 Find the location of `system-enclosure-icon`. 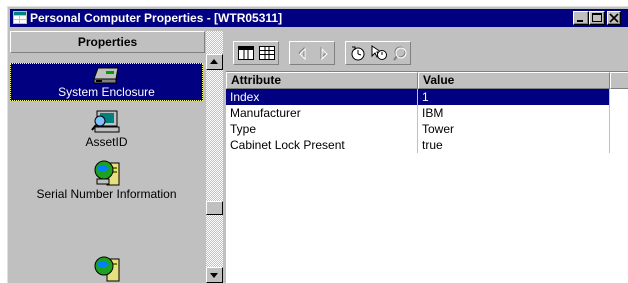

system-enclosure-icon is located at coordinates (105, 75).